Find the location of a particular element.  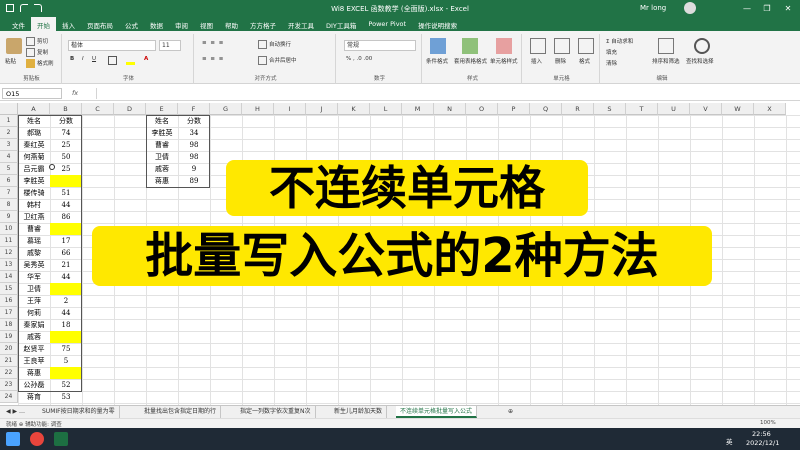

column-header: N is located at coordinates (450, 109).